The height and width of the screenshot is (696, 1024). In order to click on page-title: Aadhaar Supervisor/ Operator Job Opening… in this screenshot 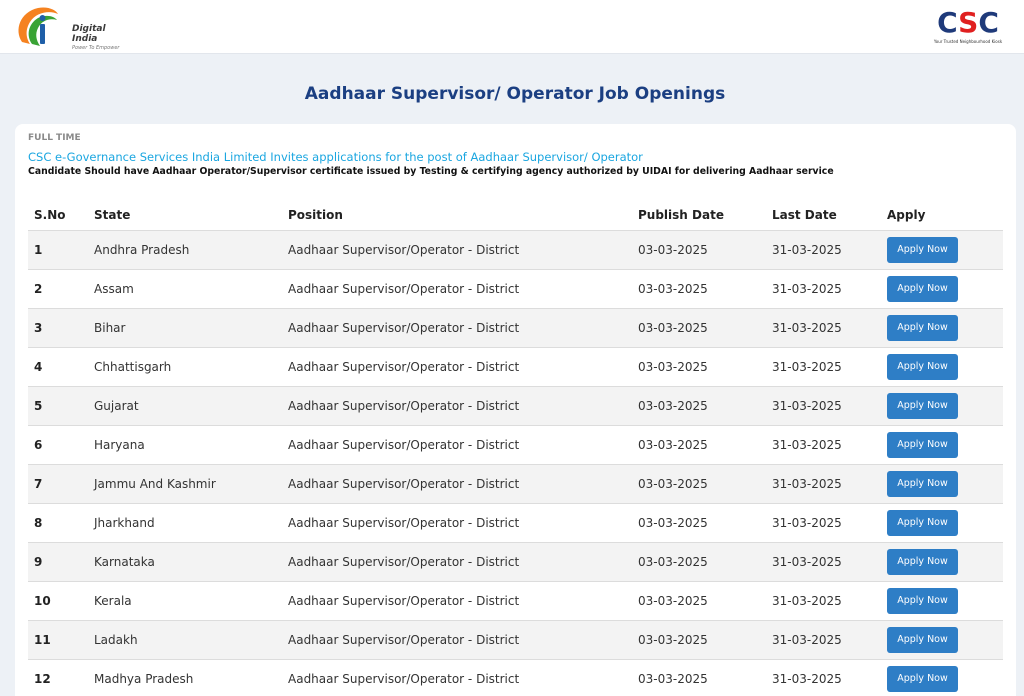, I will do `click(515, 94)`.